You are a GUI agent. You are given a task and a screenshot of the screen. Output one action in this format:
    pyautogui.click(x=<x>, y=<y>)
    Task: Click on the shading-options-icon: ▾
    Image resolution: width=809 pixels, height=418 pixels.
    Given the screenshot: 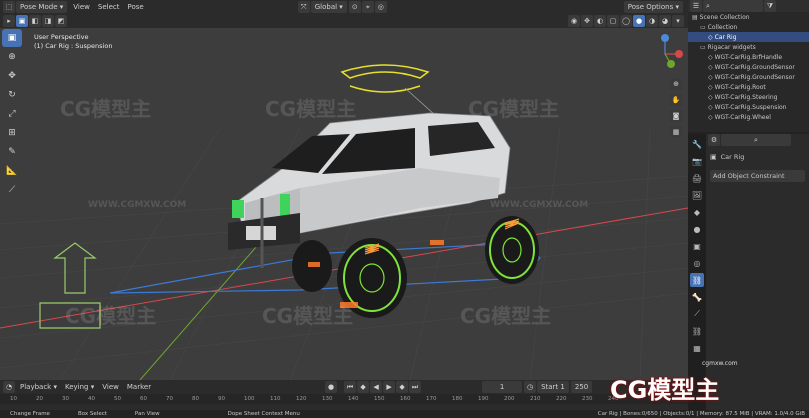 What is the action you would take?
    pyautogui.click(x=678, y=21)
    